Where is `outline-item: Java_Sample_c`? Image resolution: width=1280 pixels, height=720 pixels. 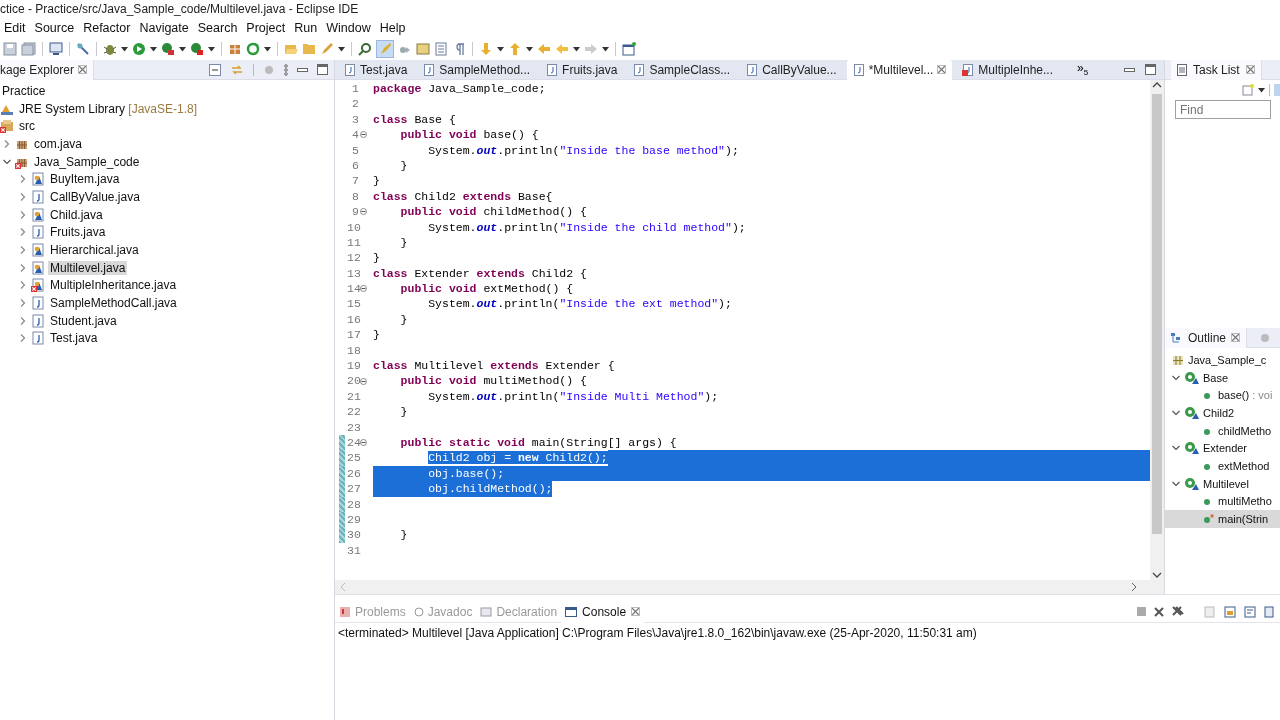 outline-item: Java_Sample_c is located at coordinates (1227, 359).